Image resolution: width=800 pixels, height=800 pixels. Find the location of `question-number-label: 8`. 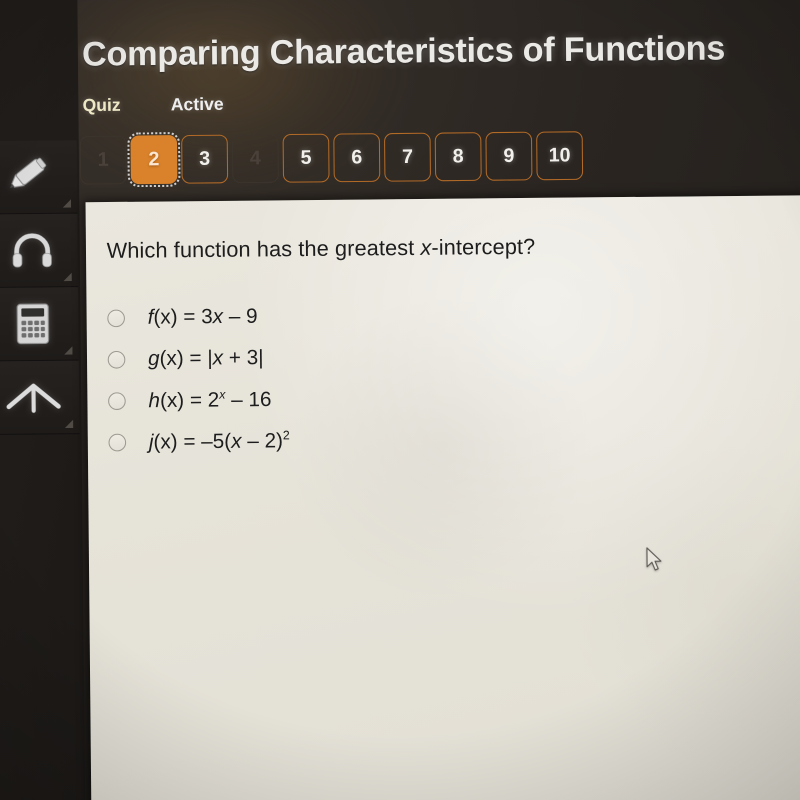

question-number-label: 8 is located at coordinates (458, 156).